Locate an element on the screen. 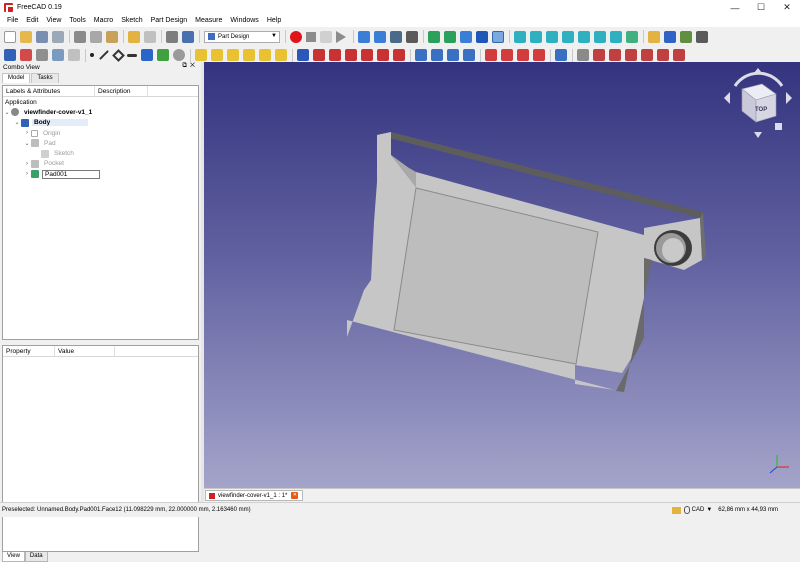  menu-sketch: Sketch is located at coordinates (131, 21).